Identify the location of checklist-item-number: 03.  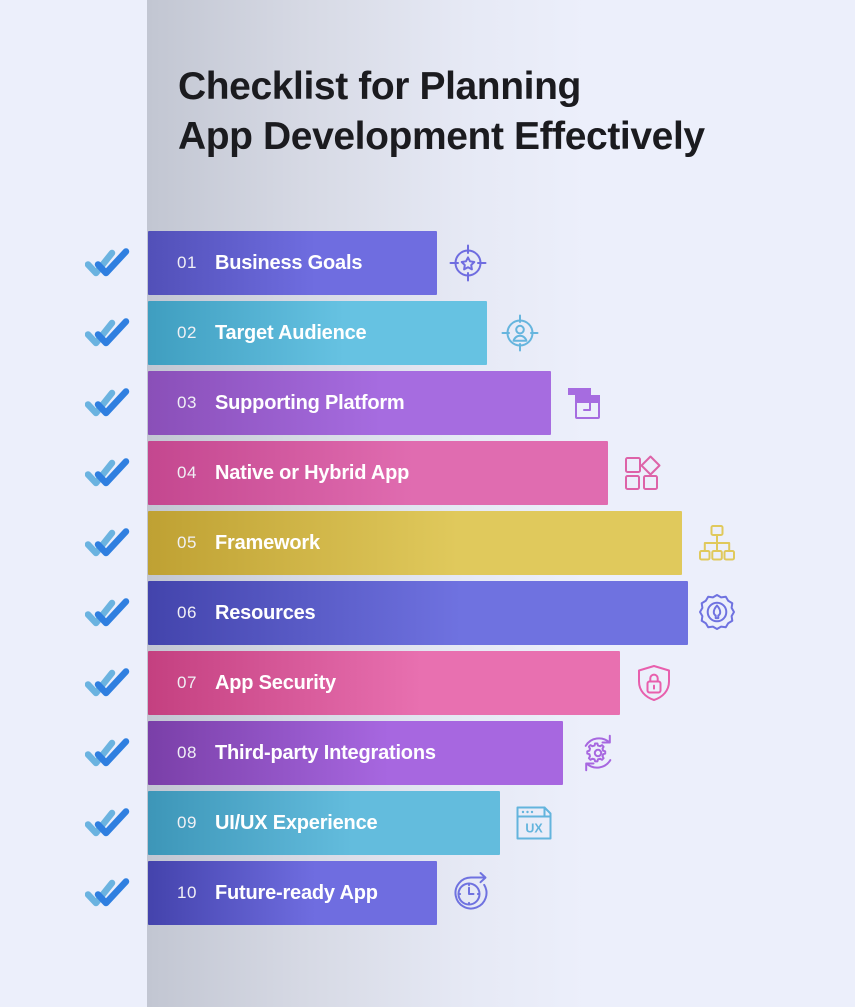
(187, 402).